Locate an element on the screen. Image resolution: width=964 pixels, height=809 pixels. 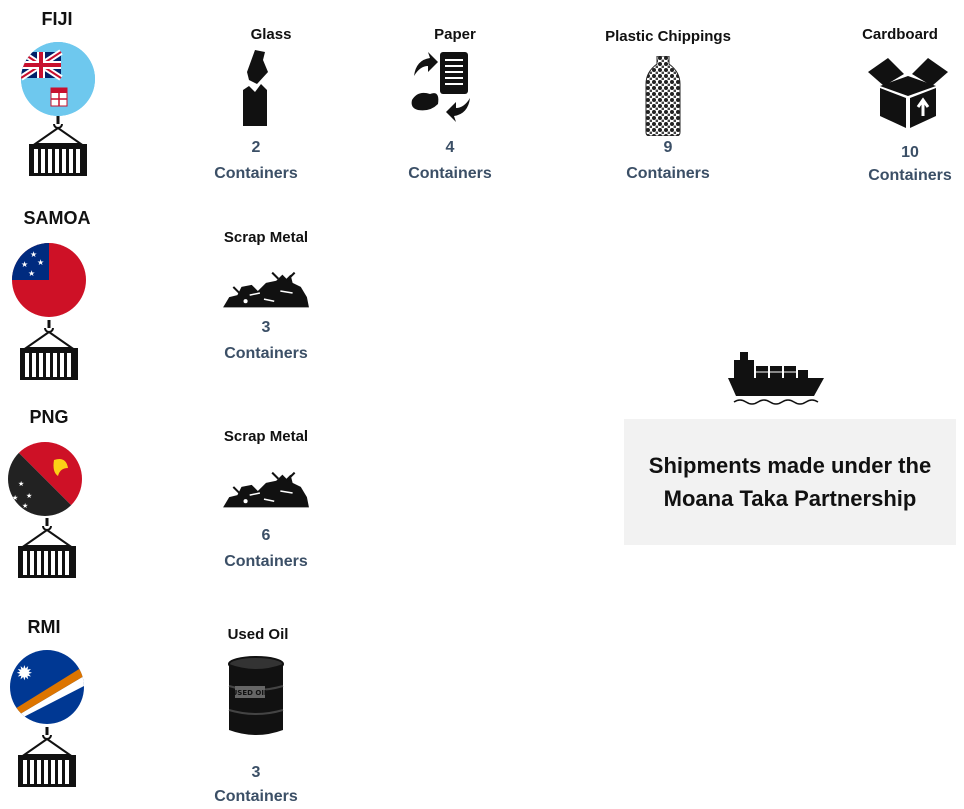
fiji-flag-icon is located at coordinates (58, 79).